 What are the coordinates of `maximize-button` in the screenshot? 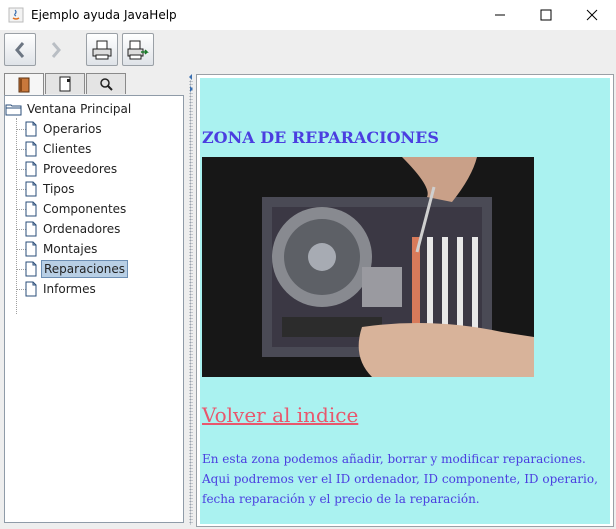 It's located at (546, 15).